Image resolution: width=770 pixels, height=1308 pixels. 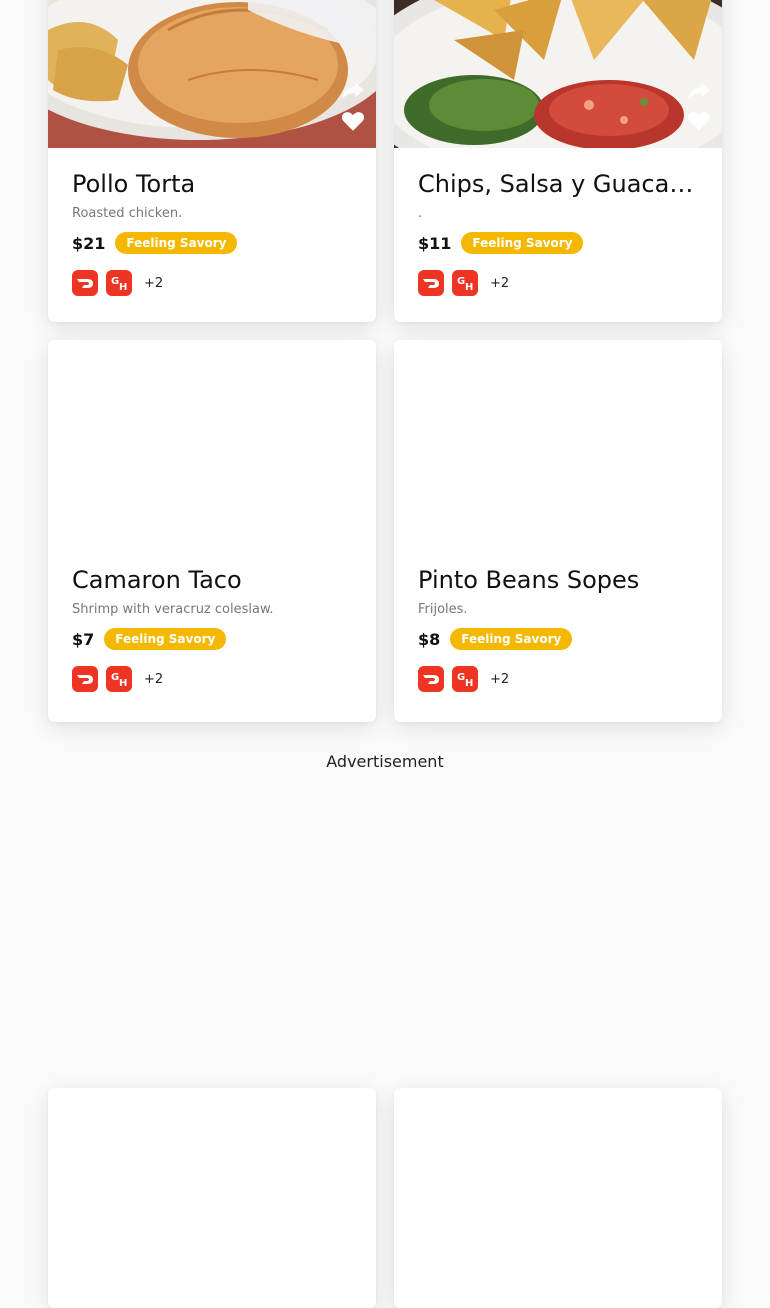 What do you see at coordinates (558, 580) in the screenshot?
I see `item-title: Pinto Beans Sopes` at bounding box center [558, 580].